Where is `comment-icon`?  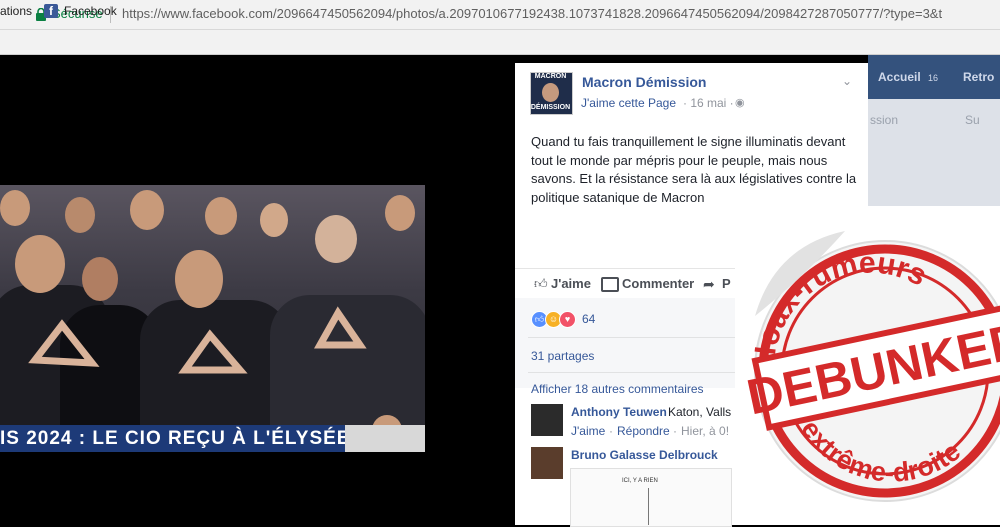
comment-icon is located at coordinates (610, 284).